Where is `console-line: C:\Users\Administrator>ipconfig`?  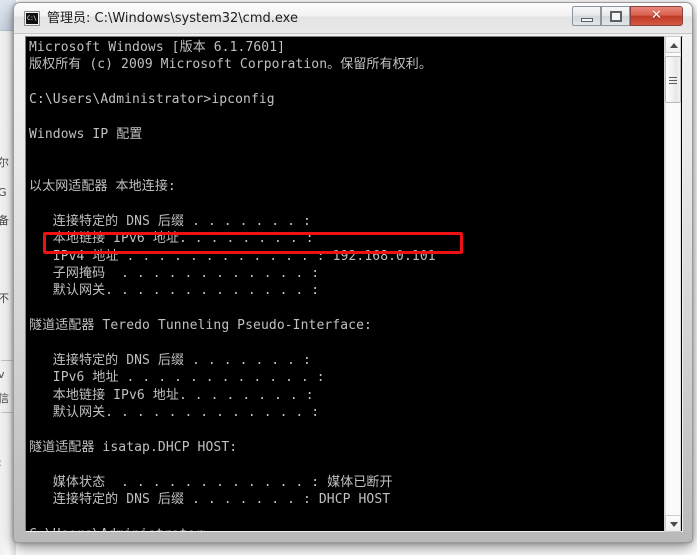 console-line: C:\Users\Administrator>ipconfig is located at coordinates (152, 100).